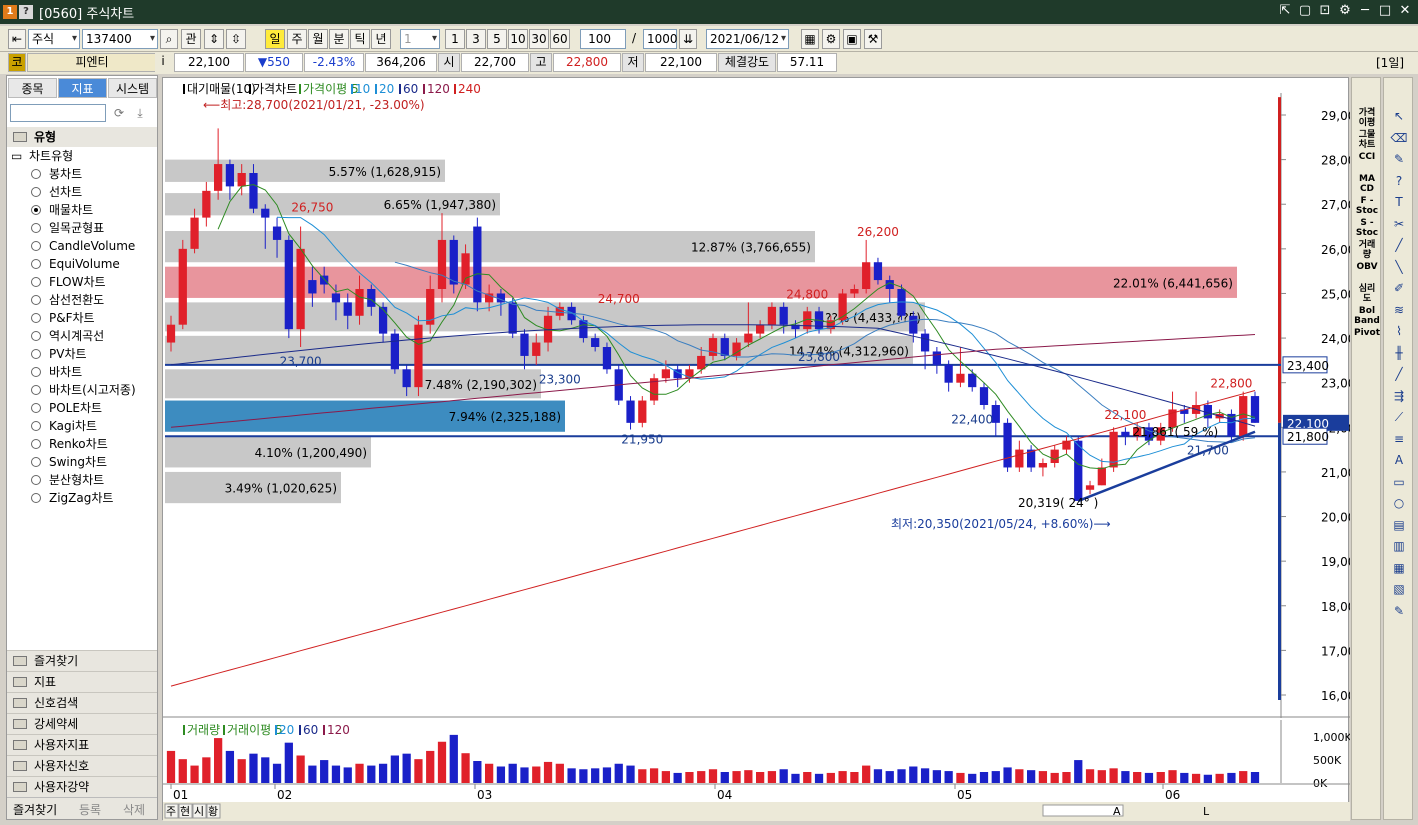 This screenshot has width=1418, height=825. What do you see at coordinates (1305, 11) in the screenshot?
I see `popup-icon: ▢` at bounding box center [1305, 11].